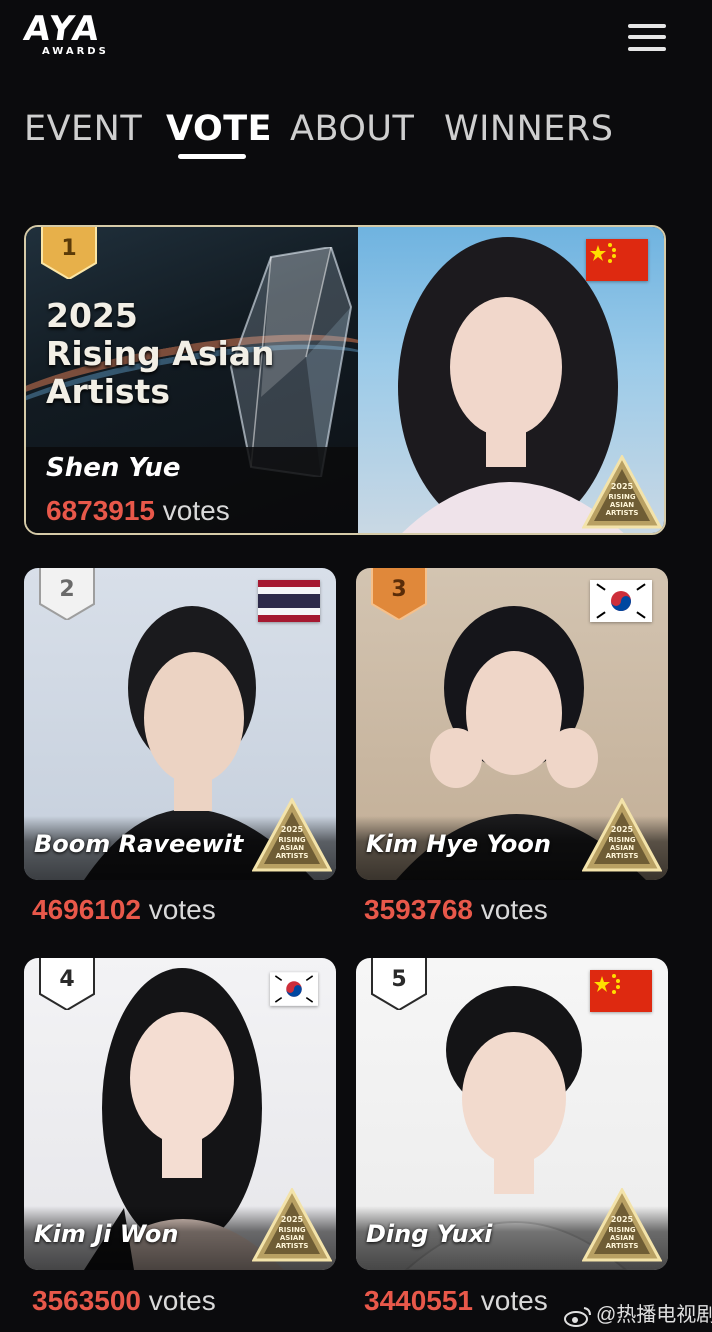 The height and width of the screenshot is (1332, 712). Describe the element at coordinates (212, 156) in the screenshot. I see `active-tab-indicator` at that location.